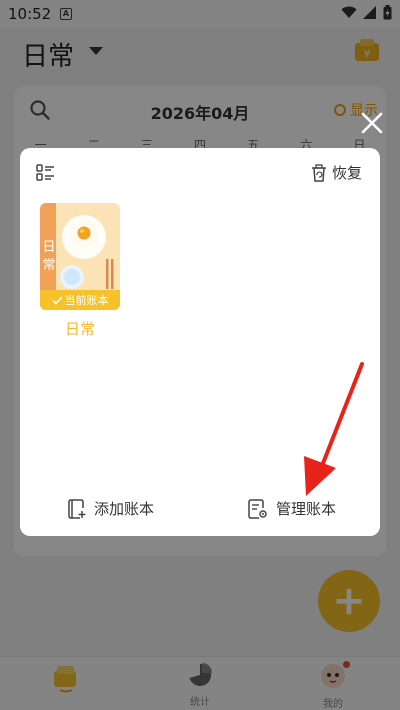 This screenshot has width=400, height=710. What do you see at coordinates (318, 172) in the screenshot?
I see `trash-restore-icon` at bounding box center [318, 172].